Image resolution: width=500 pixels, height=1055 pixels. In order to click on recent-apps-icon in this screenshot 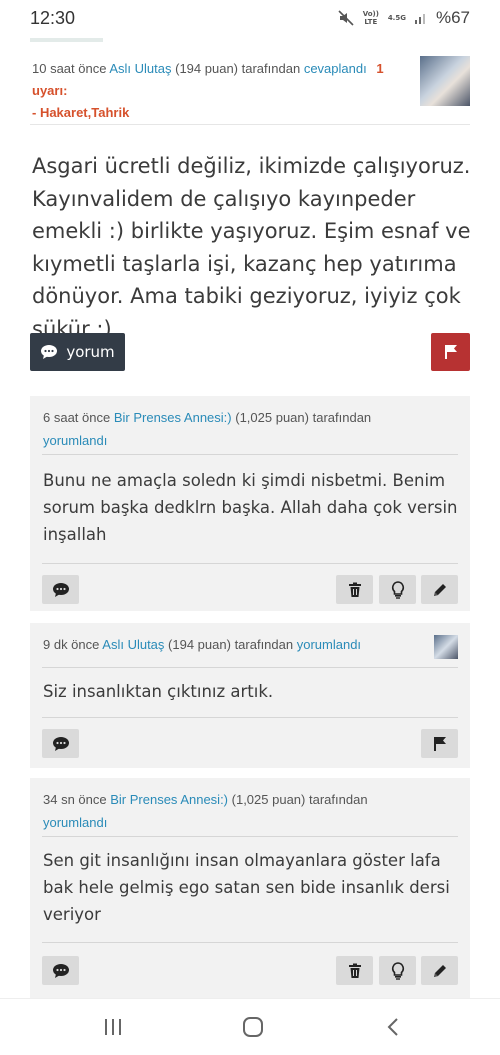, I will do `click(113, 1027)`.